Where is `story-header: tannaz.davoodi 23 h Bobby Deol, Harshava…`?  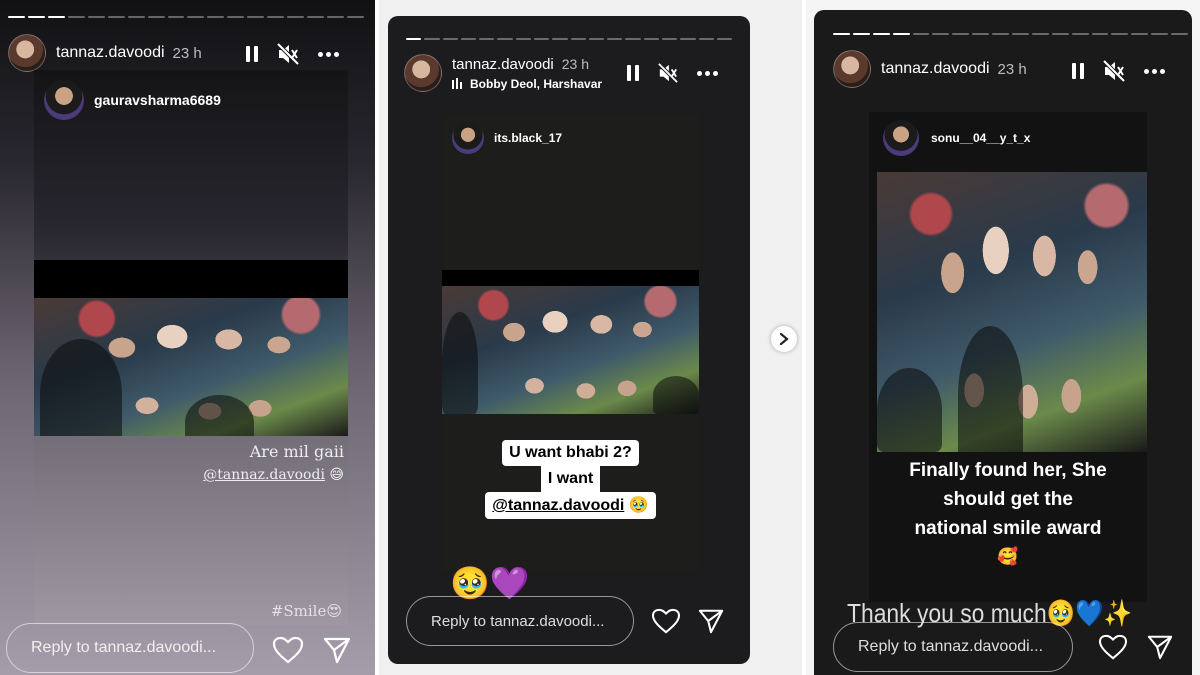 story-header: tannaz.davoodi 23 h Bobby Deol, Harshava… is located at coordinates (508, 73).